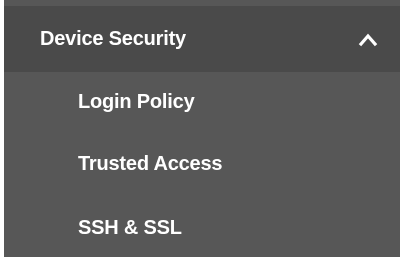 The height and width of the screenshot is (258, 400). What do you see at coordinates (113, 39) in the screenshot?
I see `section-title: Device Security` at bounding box center [113, 39].